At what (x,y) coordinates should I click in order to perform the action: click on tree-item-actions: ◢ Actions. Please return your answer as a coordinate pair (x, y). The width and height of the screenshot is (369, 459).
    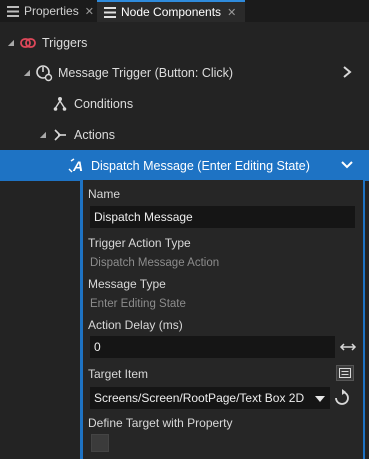
    Looking at the image, I should click on (184, 134).